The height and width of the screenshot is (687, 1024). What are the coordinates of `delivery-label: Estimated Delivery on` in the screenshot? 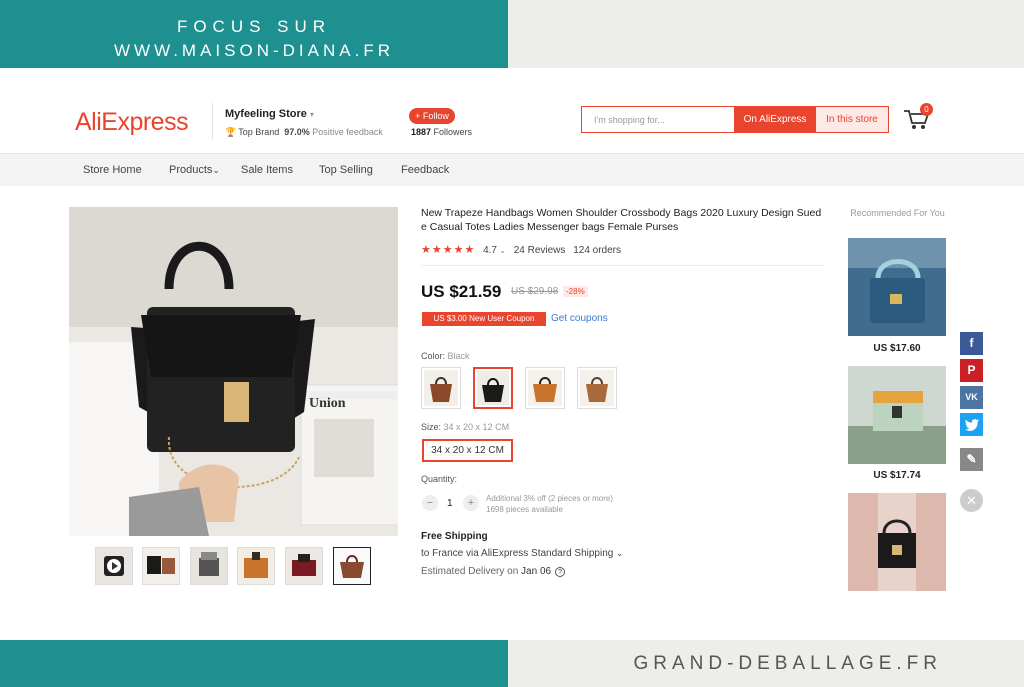 It's located at (470, 571).